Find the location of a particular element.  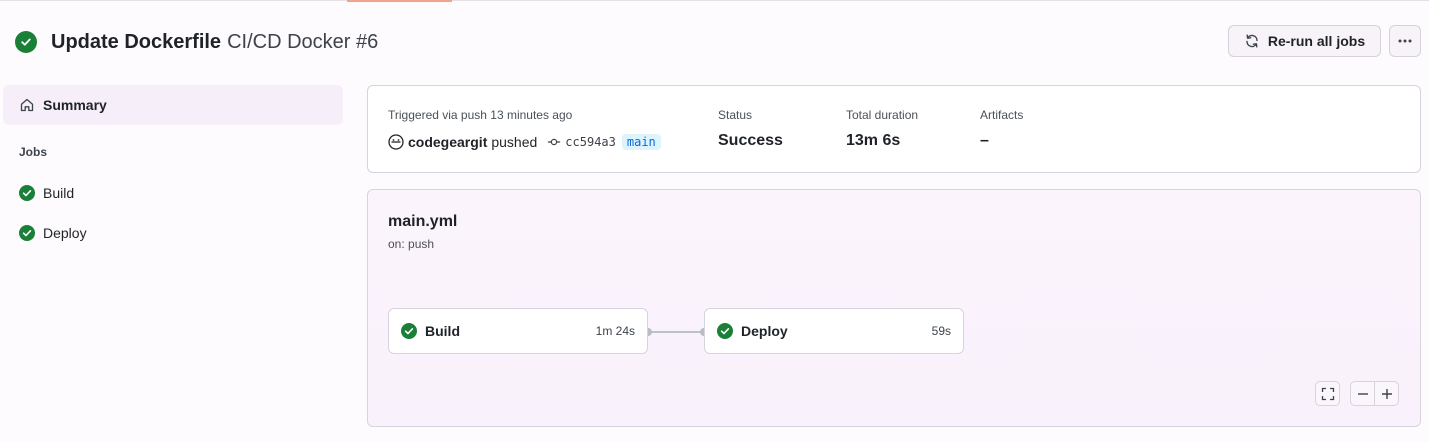

home-icon is located at coordinates (27, 105).